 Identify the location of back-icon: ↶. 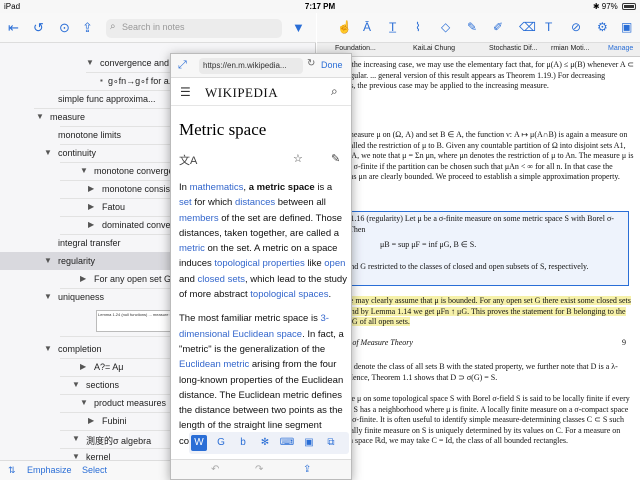
(215, 469).